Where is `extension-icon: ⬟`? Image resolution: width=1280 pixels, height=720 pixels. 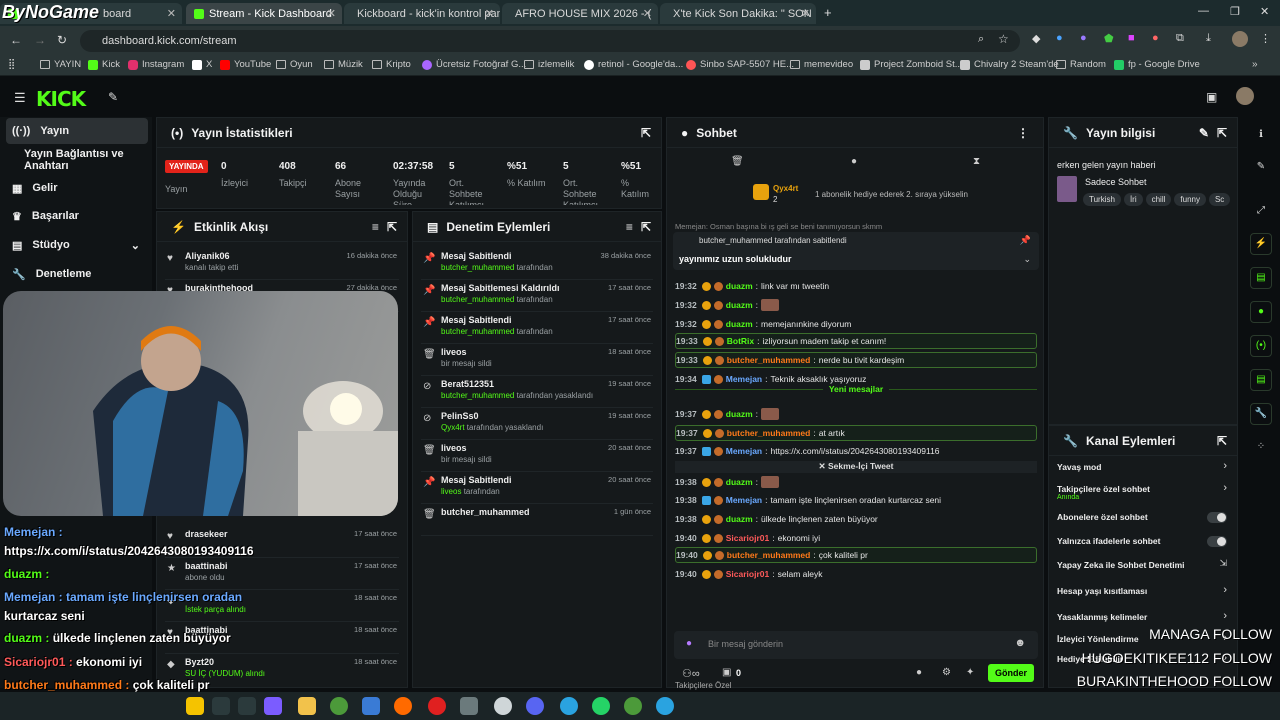
extension-icon: ⬟ is located at coordinates (1109, 38).